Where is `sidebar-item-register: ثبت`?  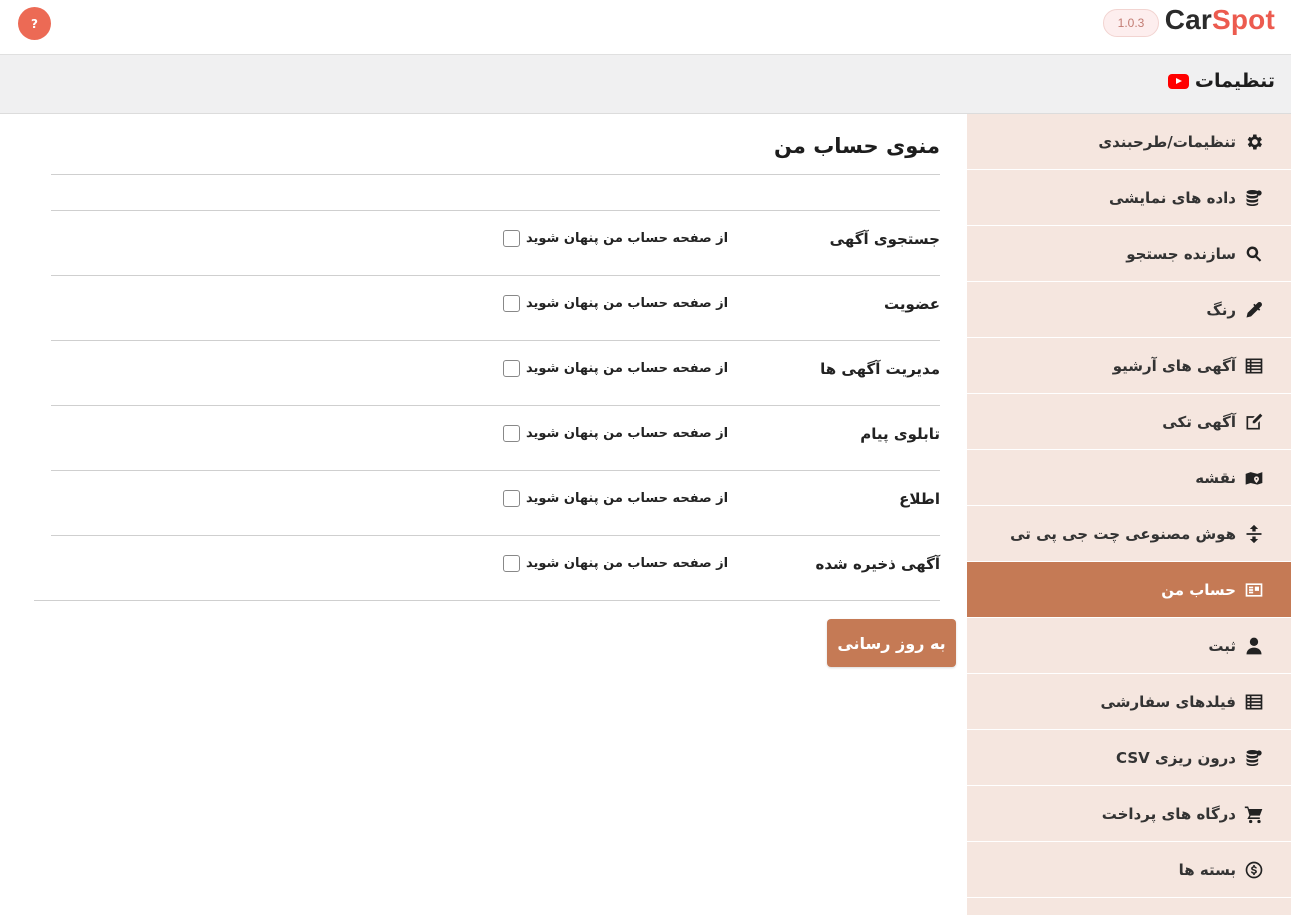
sidebar-item-register: ثبت is located at coordinates (1129, 646).